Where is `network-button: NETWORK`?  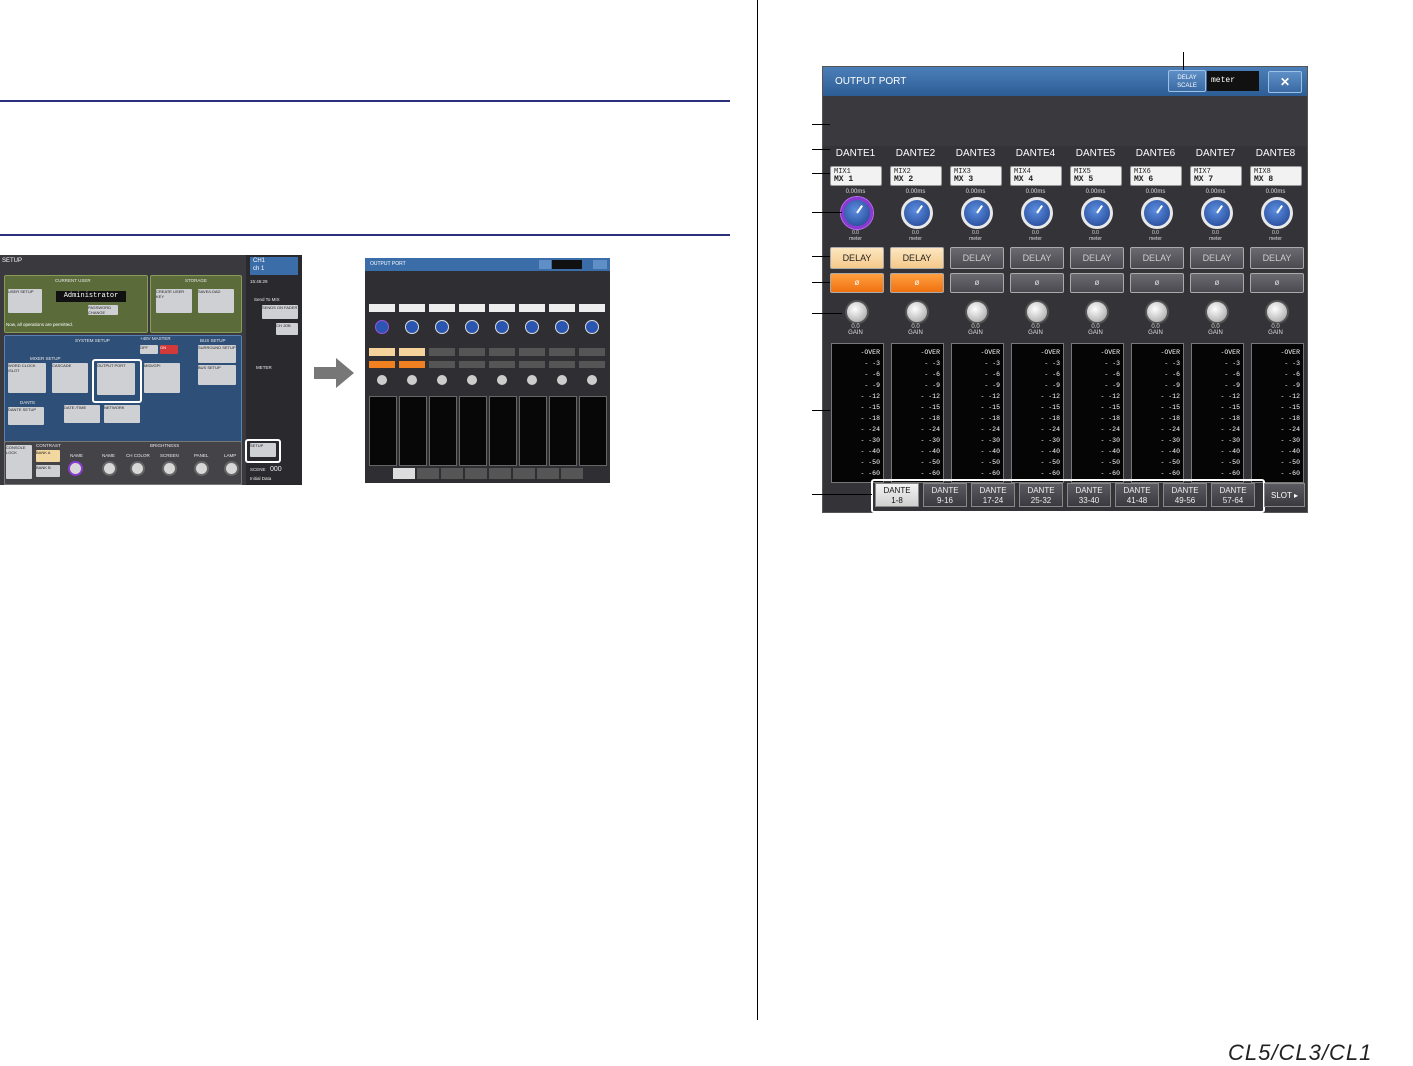 network-button: NETWORK is located at coordinates (122, 414).